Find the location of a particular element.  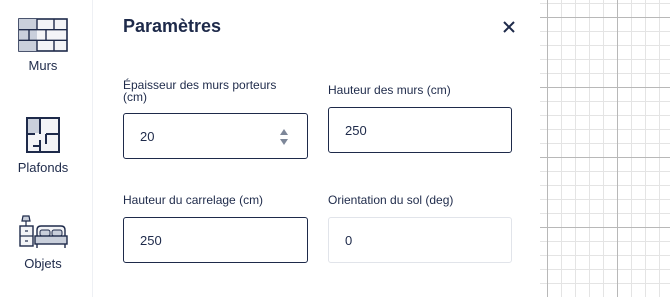

tile-height-field: 250 is located at coordinates (215, 240).